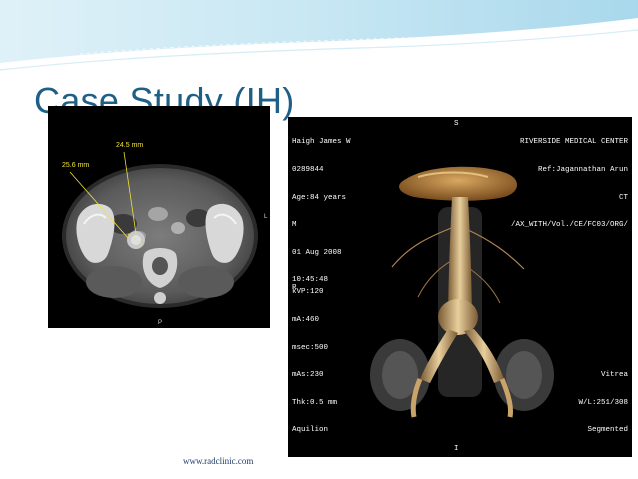 This screenshot has height=479, width=638. Describe the element at coordinates (319, 197) in the screenshot. I see `overlay-line: Age:84 years` at that location.